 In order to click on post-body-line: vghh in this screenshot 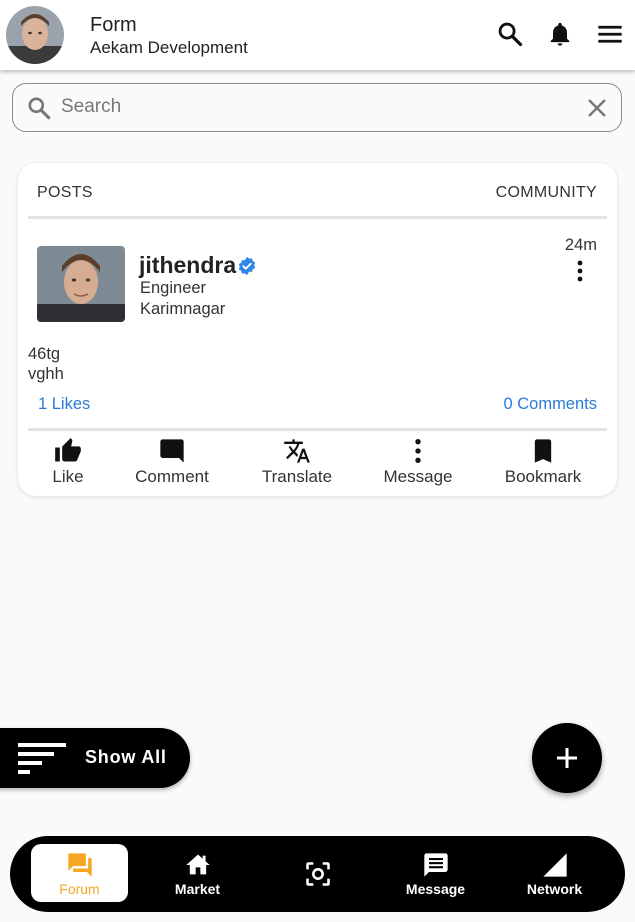, I will do `click(46, 374)`.